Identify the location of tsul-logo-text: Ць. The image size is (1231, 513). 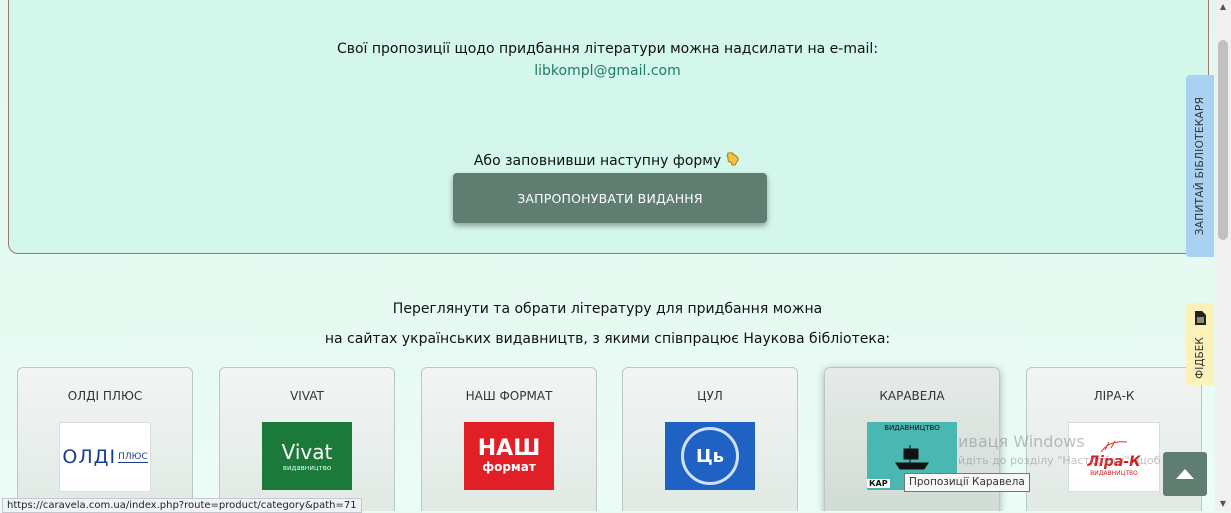
(710, 456).